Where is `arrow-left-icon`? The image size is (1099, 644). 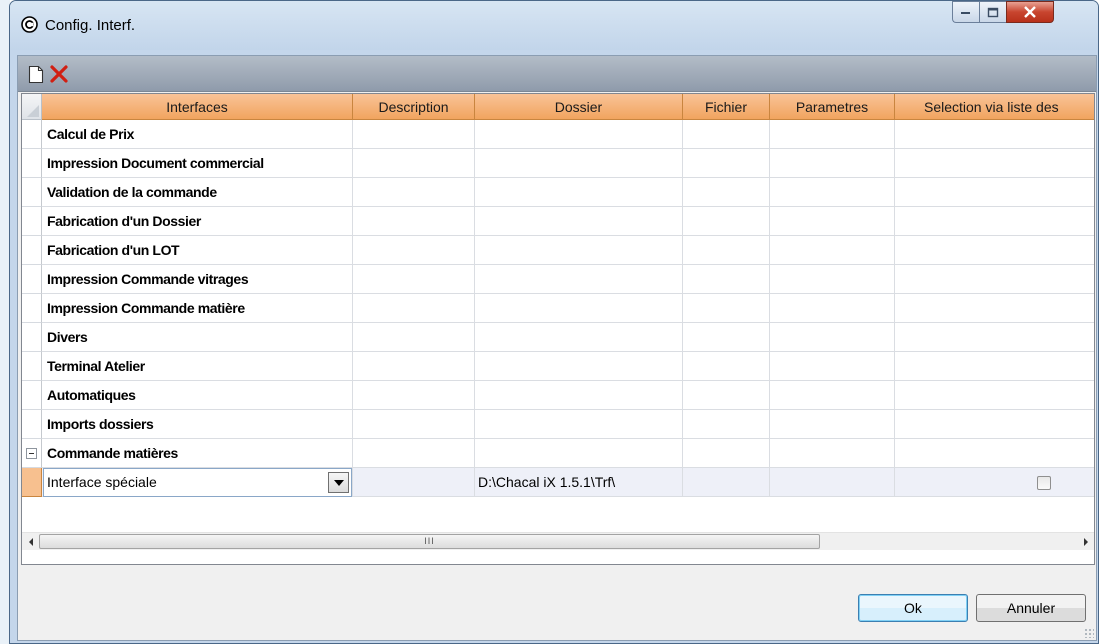 arrow-left-icon is located at coordinates (30, 541).